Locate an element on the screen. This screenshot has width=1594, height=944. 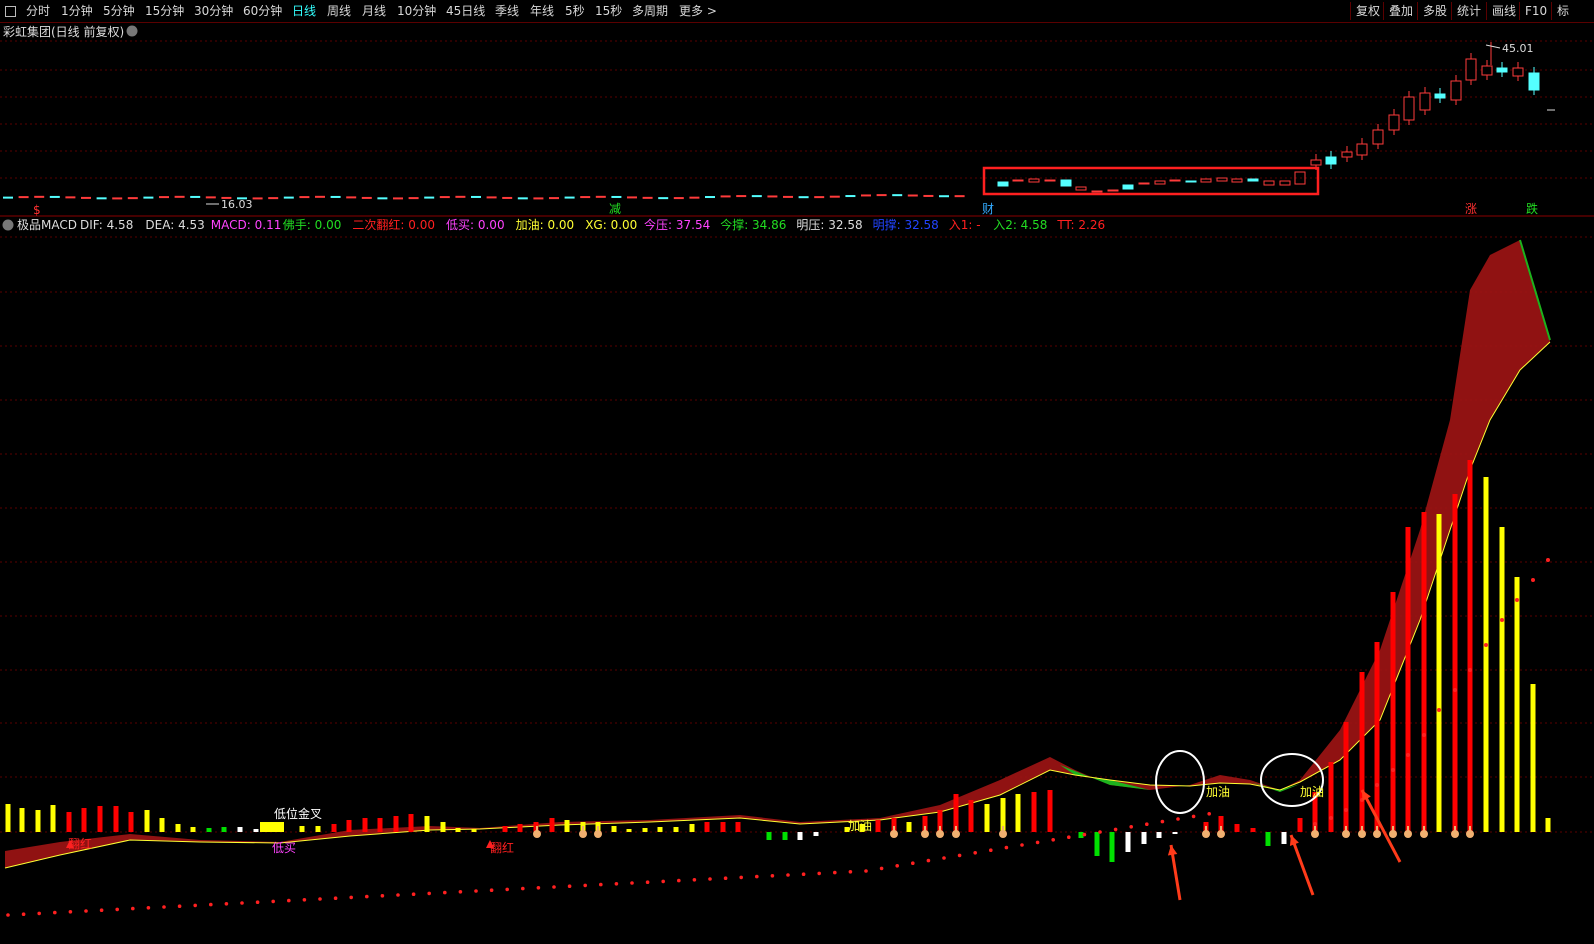
low-price-label: 16.03 is located at coordinates (237, 204).